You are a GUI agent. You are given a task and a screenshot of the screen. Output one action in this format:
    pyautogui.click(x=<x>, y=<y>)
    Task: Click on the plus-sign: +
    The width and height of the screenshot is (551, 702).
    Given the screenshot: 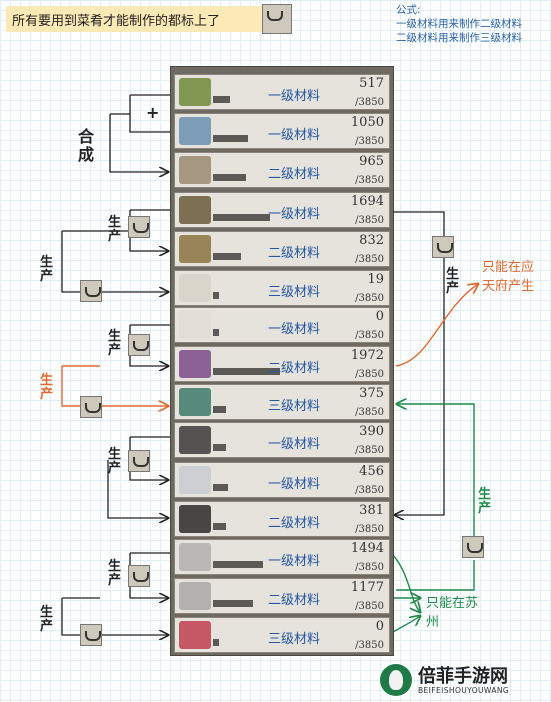 What is the action you would take?
    pyautogui.click(x=153, y=112)
    